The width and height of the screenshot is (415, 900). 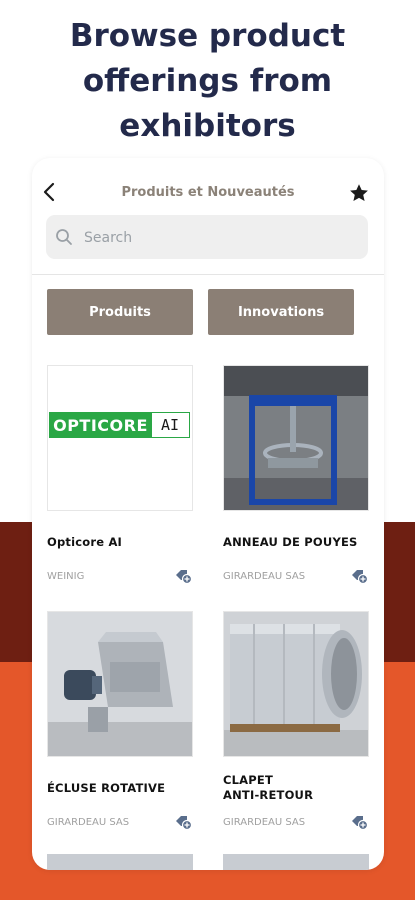 What do you see at coordinates (268, 787) in the screenshot?
I see `product-name: CLAPET ANTI-RETOUR` at bounding box center [268, 787].